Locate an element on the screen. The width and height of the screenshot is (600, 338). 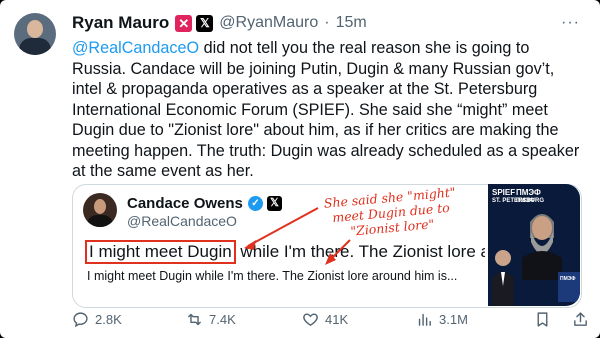
action-bar: 2.8K 7.4K 41K 3.1M is located at coordinates (332, 320).